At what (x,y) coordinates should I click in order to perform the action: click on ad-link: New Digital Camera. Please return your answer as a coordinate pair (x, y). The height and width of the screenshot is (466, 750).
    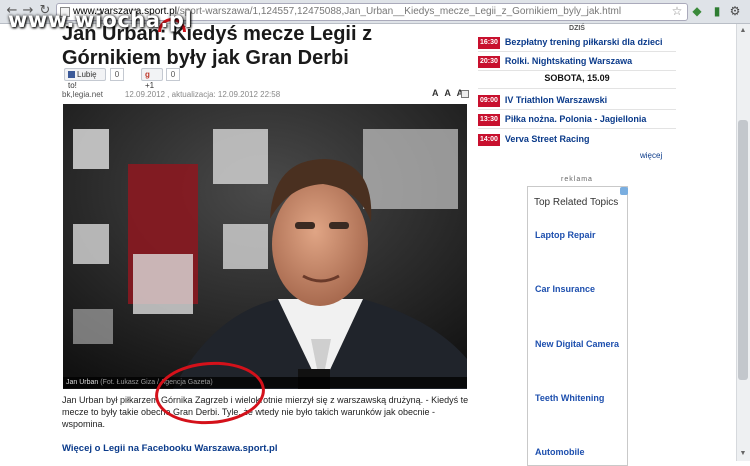
    Looking at the image, I should click on (577, 344).